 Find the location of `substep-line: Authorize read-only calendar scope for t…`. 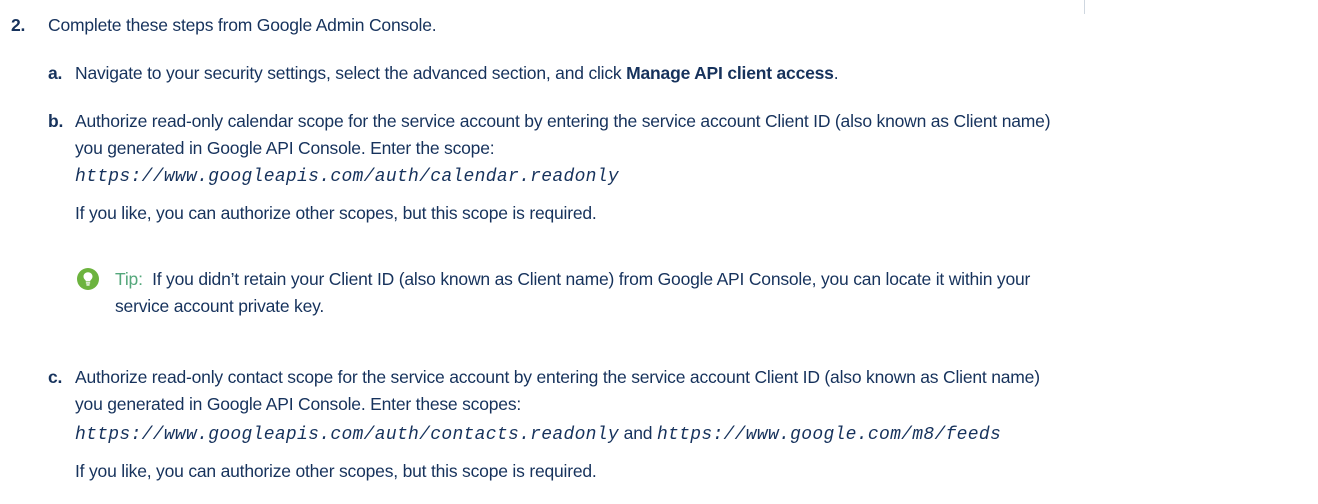

substep-line: Authorize read-only calendar scope for t… is located at coordinates (563, 121).